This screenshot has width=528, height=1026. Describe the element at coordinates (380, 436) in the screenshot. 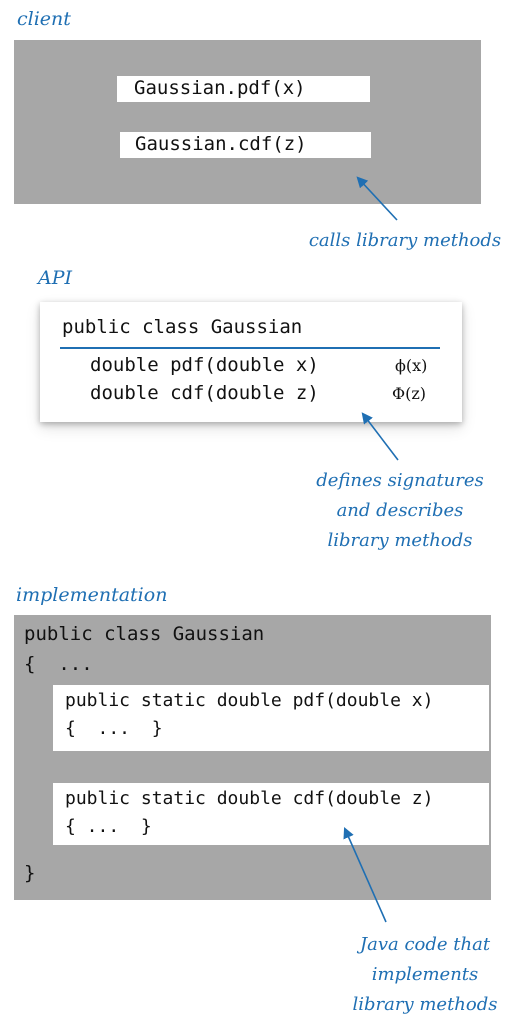

I see `api-arrow` at that location.